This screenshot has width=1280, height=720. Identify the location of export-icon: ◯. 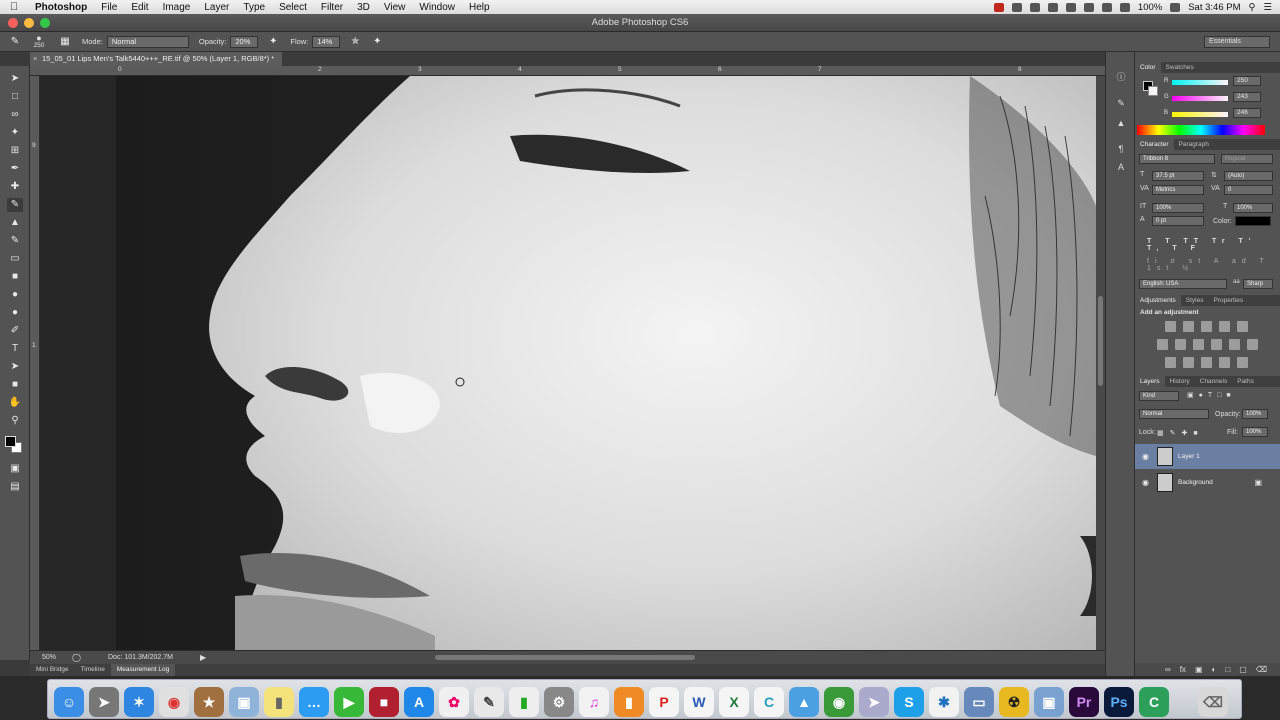
(76, 657).